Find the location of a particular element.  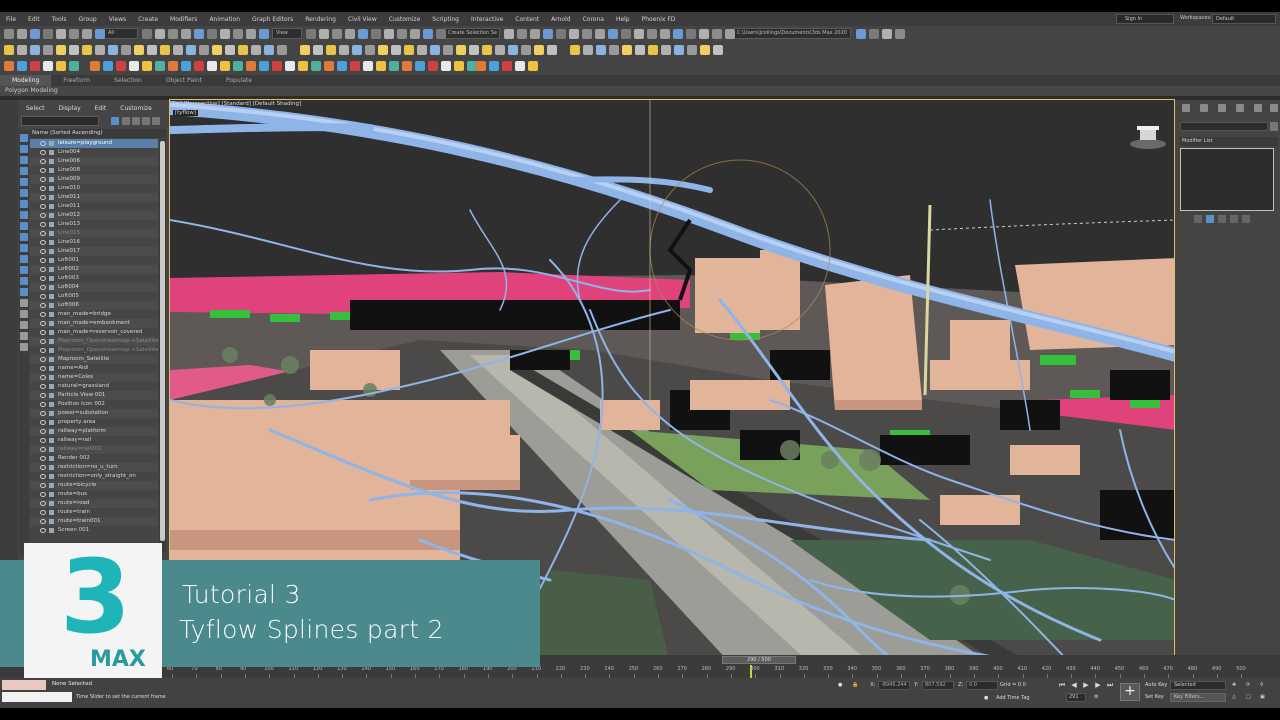

list-item: property area is located at coordinates (94, 422).